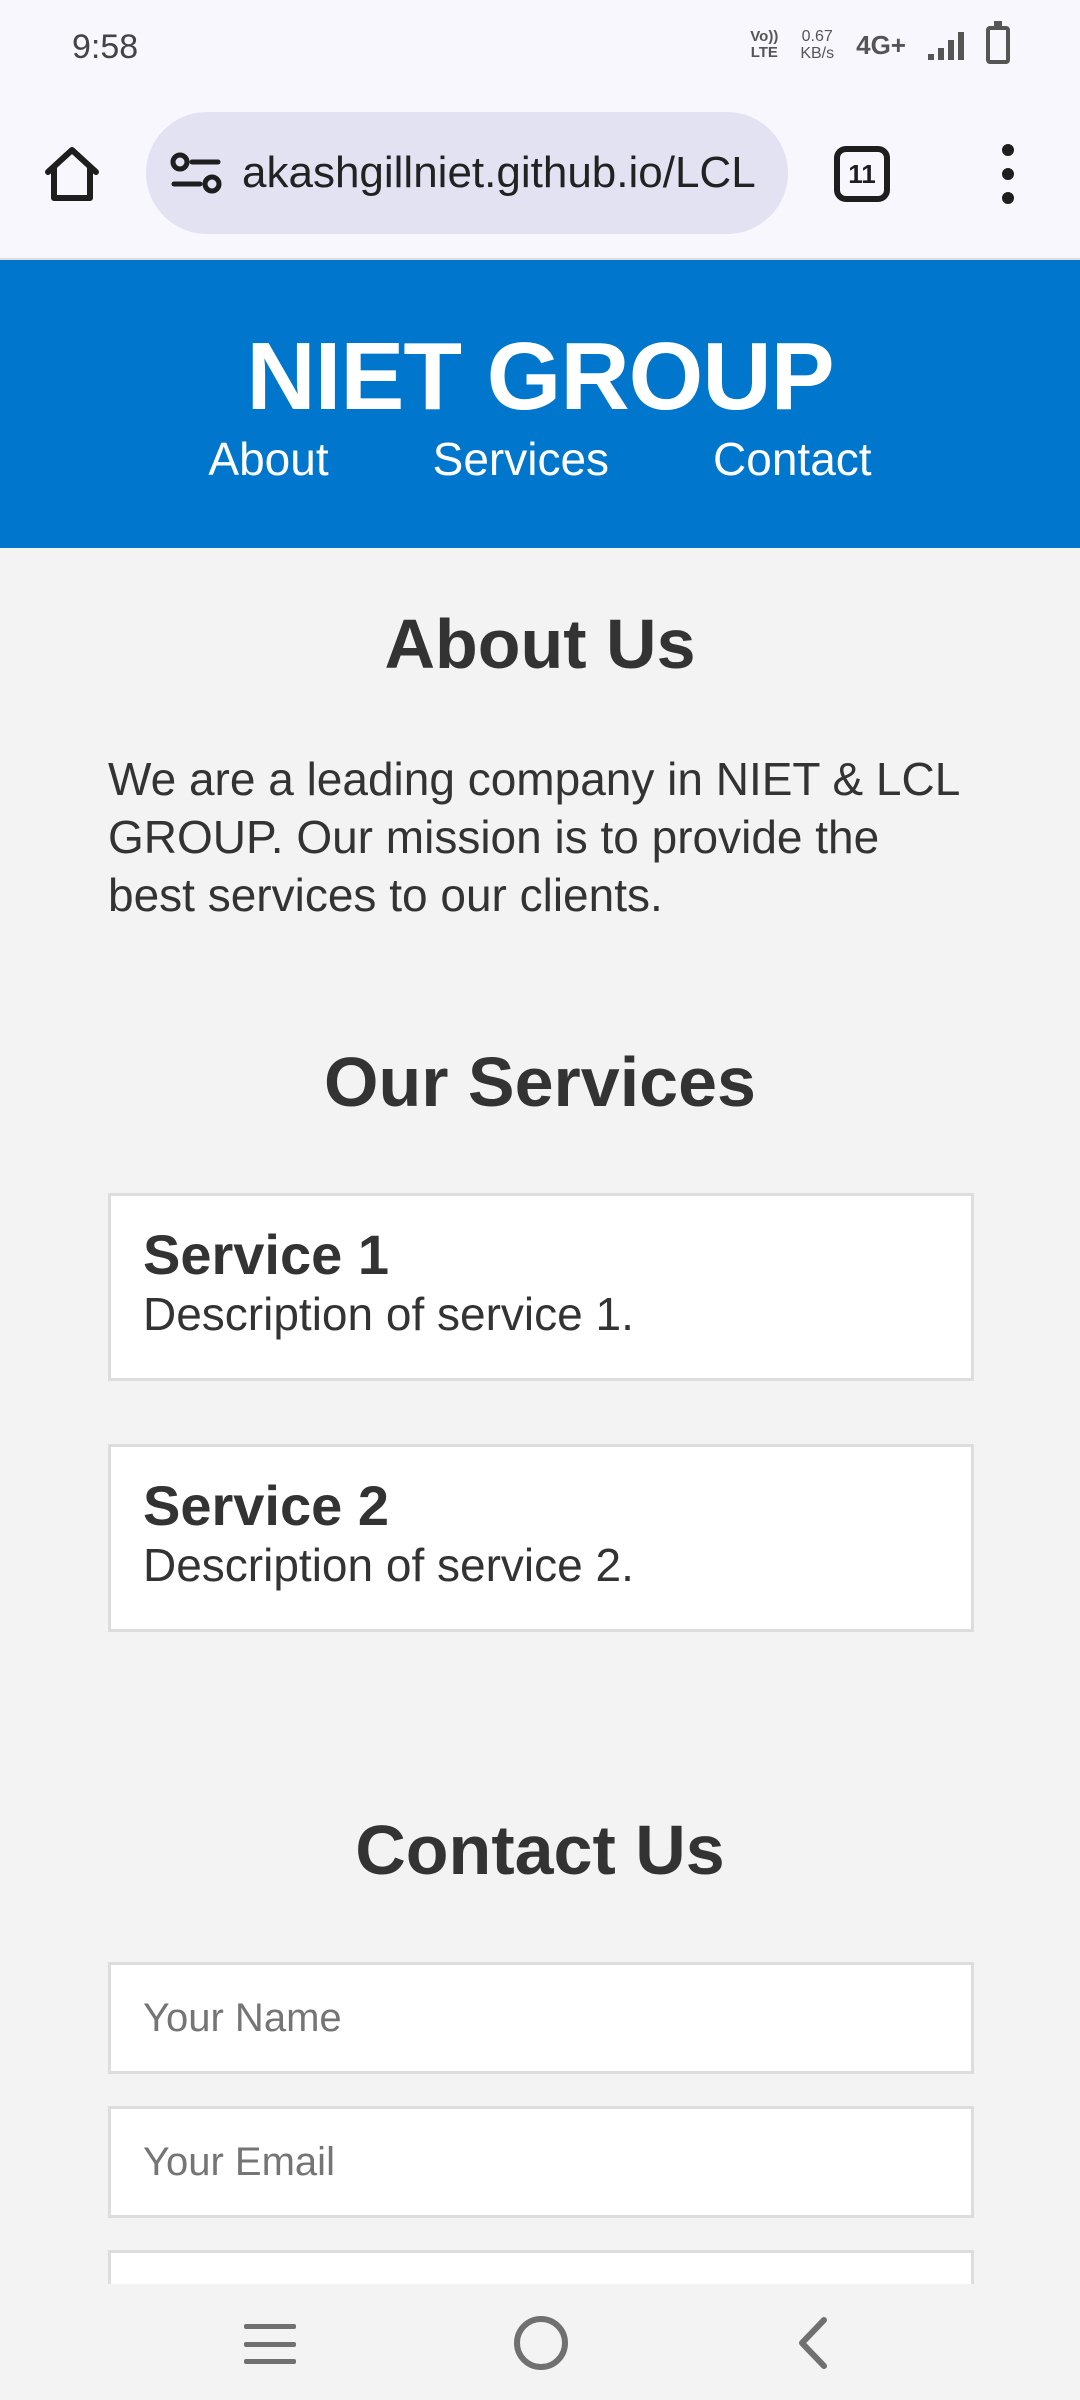 This screenshot has height=2400, width=1080. What do you see at coordinates (540, 50) in the screenshot?
I see `status-bar: 9:58 Vo)) LTE 0.67 KB/s 4G+` at bounding box center [540, 50].